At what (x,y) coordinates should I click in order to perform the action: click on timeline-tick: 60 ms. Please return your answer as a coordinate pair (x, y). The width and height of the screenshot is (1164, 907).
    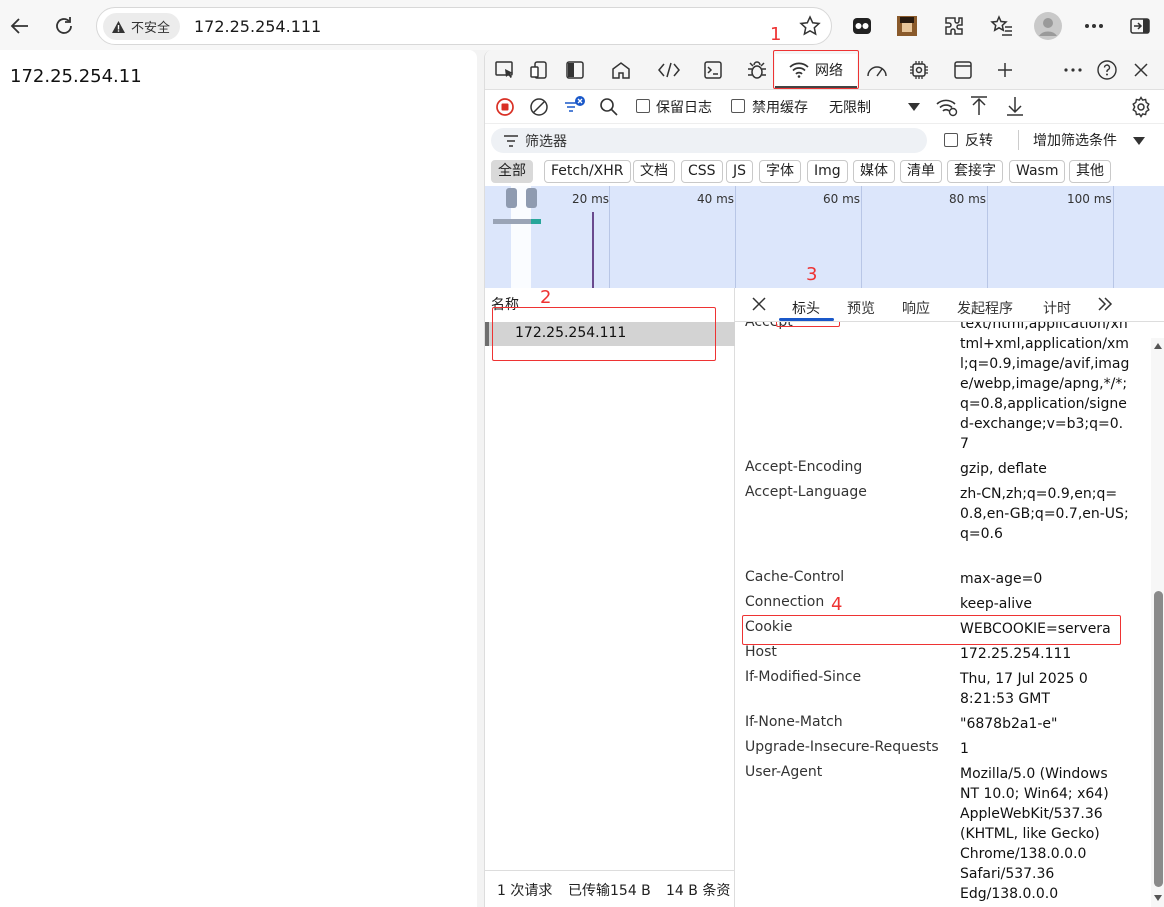
    Looking at the image, I should click on (842, 199).